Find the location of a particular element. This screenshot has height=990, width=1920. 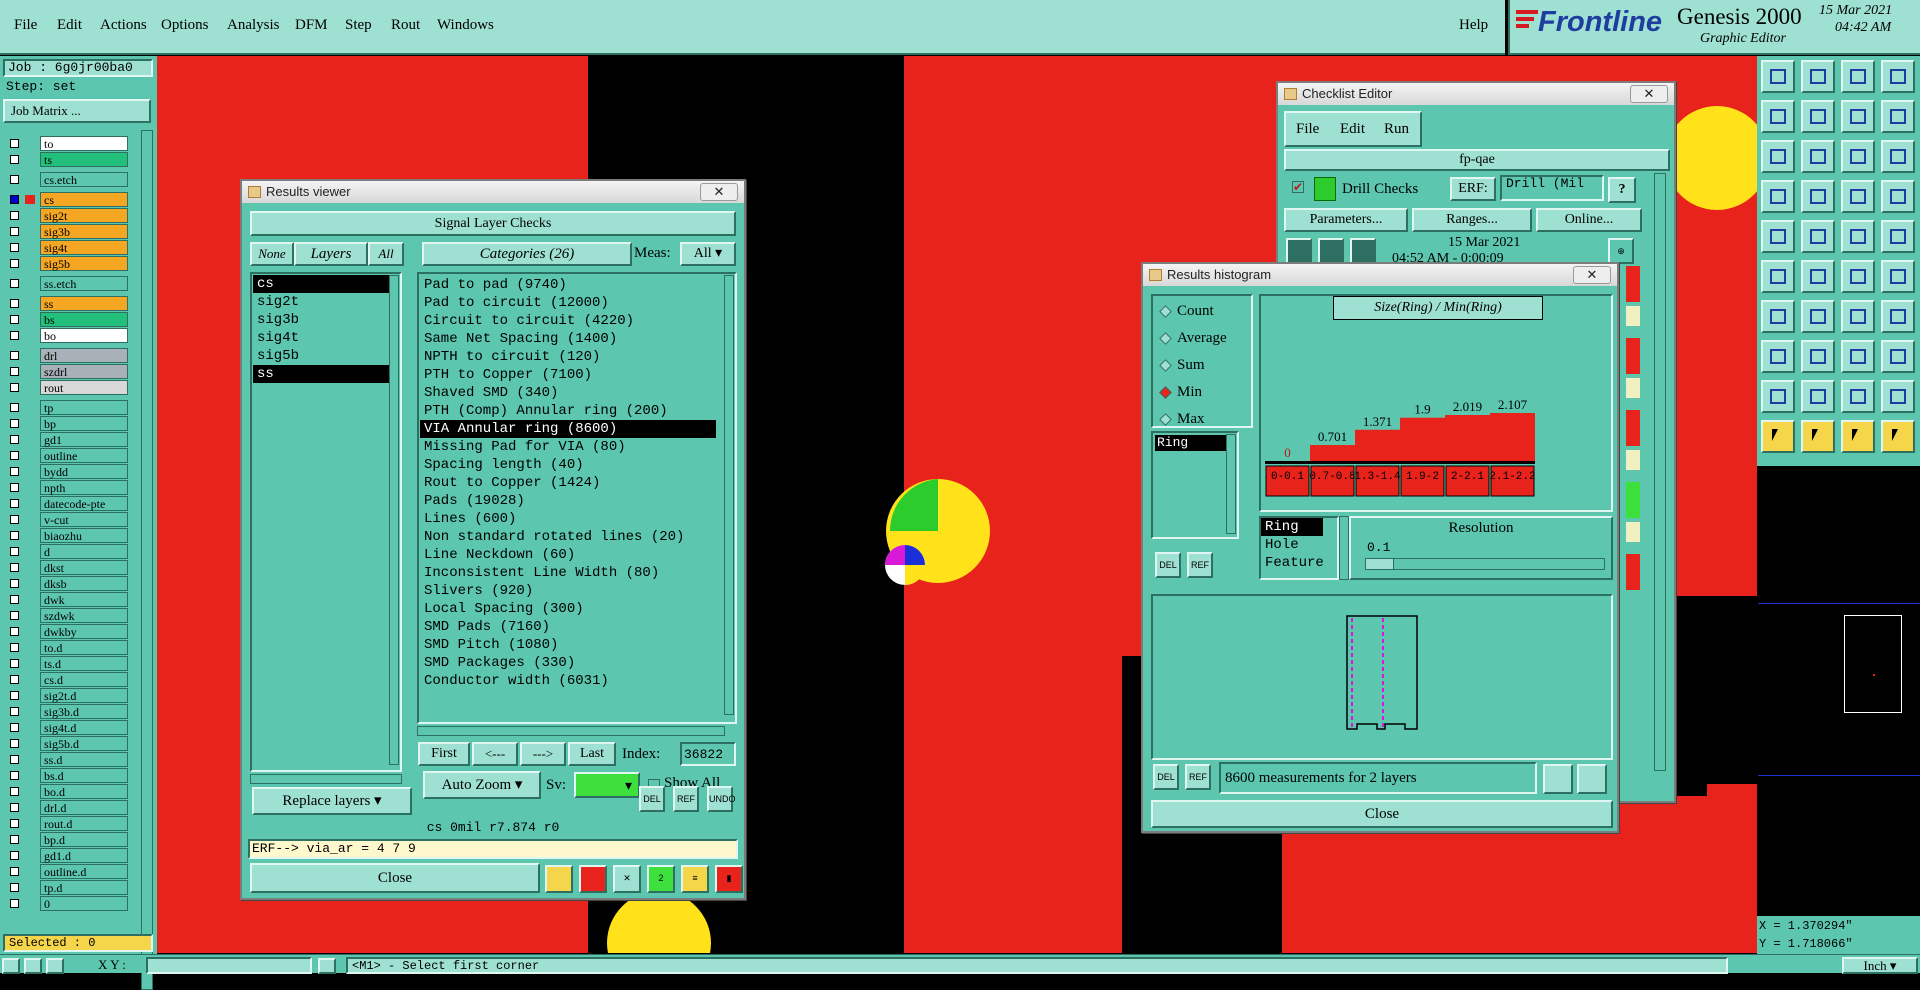

histogram-bar is located at coordinates (1512, 437).